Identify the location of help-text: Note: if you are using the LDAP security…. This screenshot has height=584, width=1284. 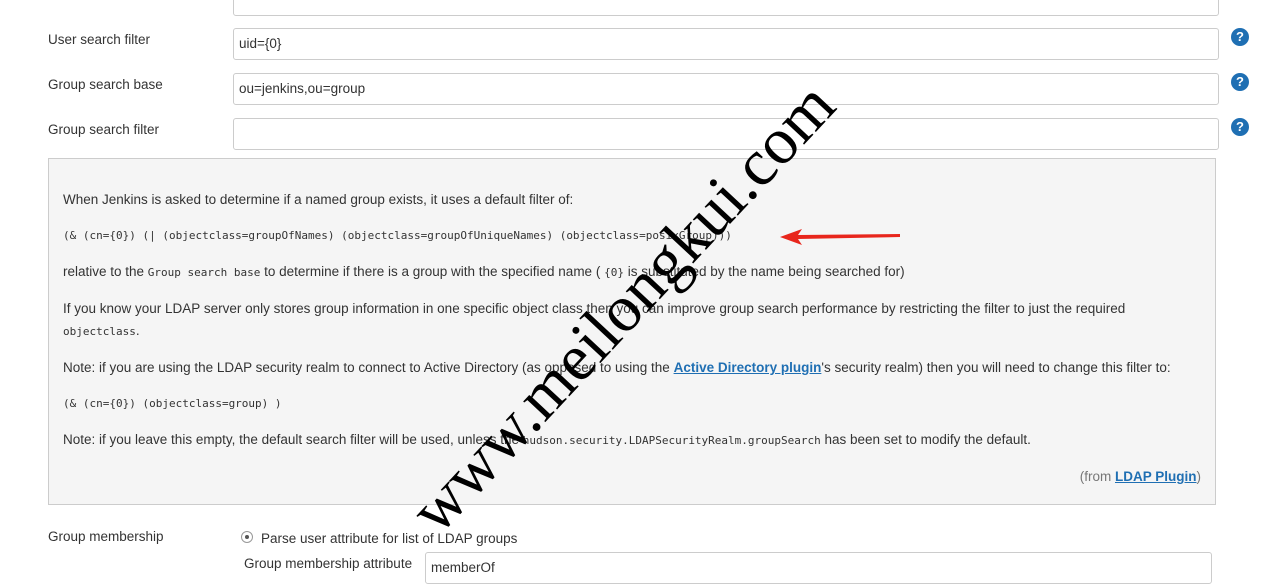
(632, 368).